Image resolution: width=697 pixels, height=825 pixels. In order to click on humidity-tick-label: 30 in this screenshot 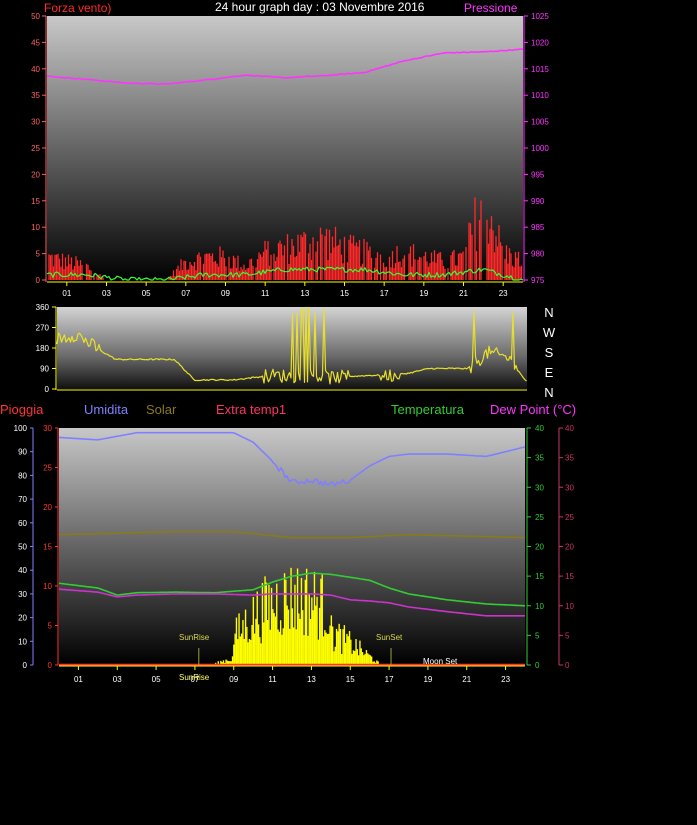, I will do `click(22, 594)`.